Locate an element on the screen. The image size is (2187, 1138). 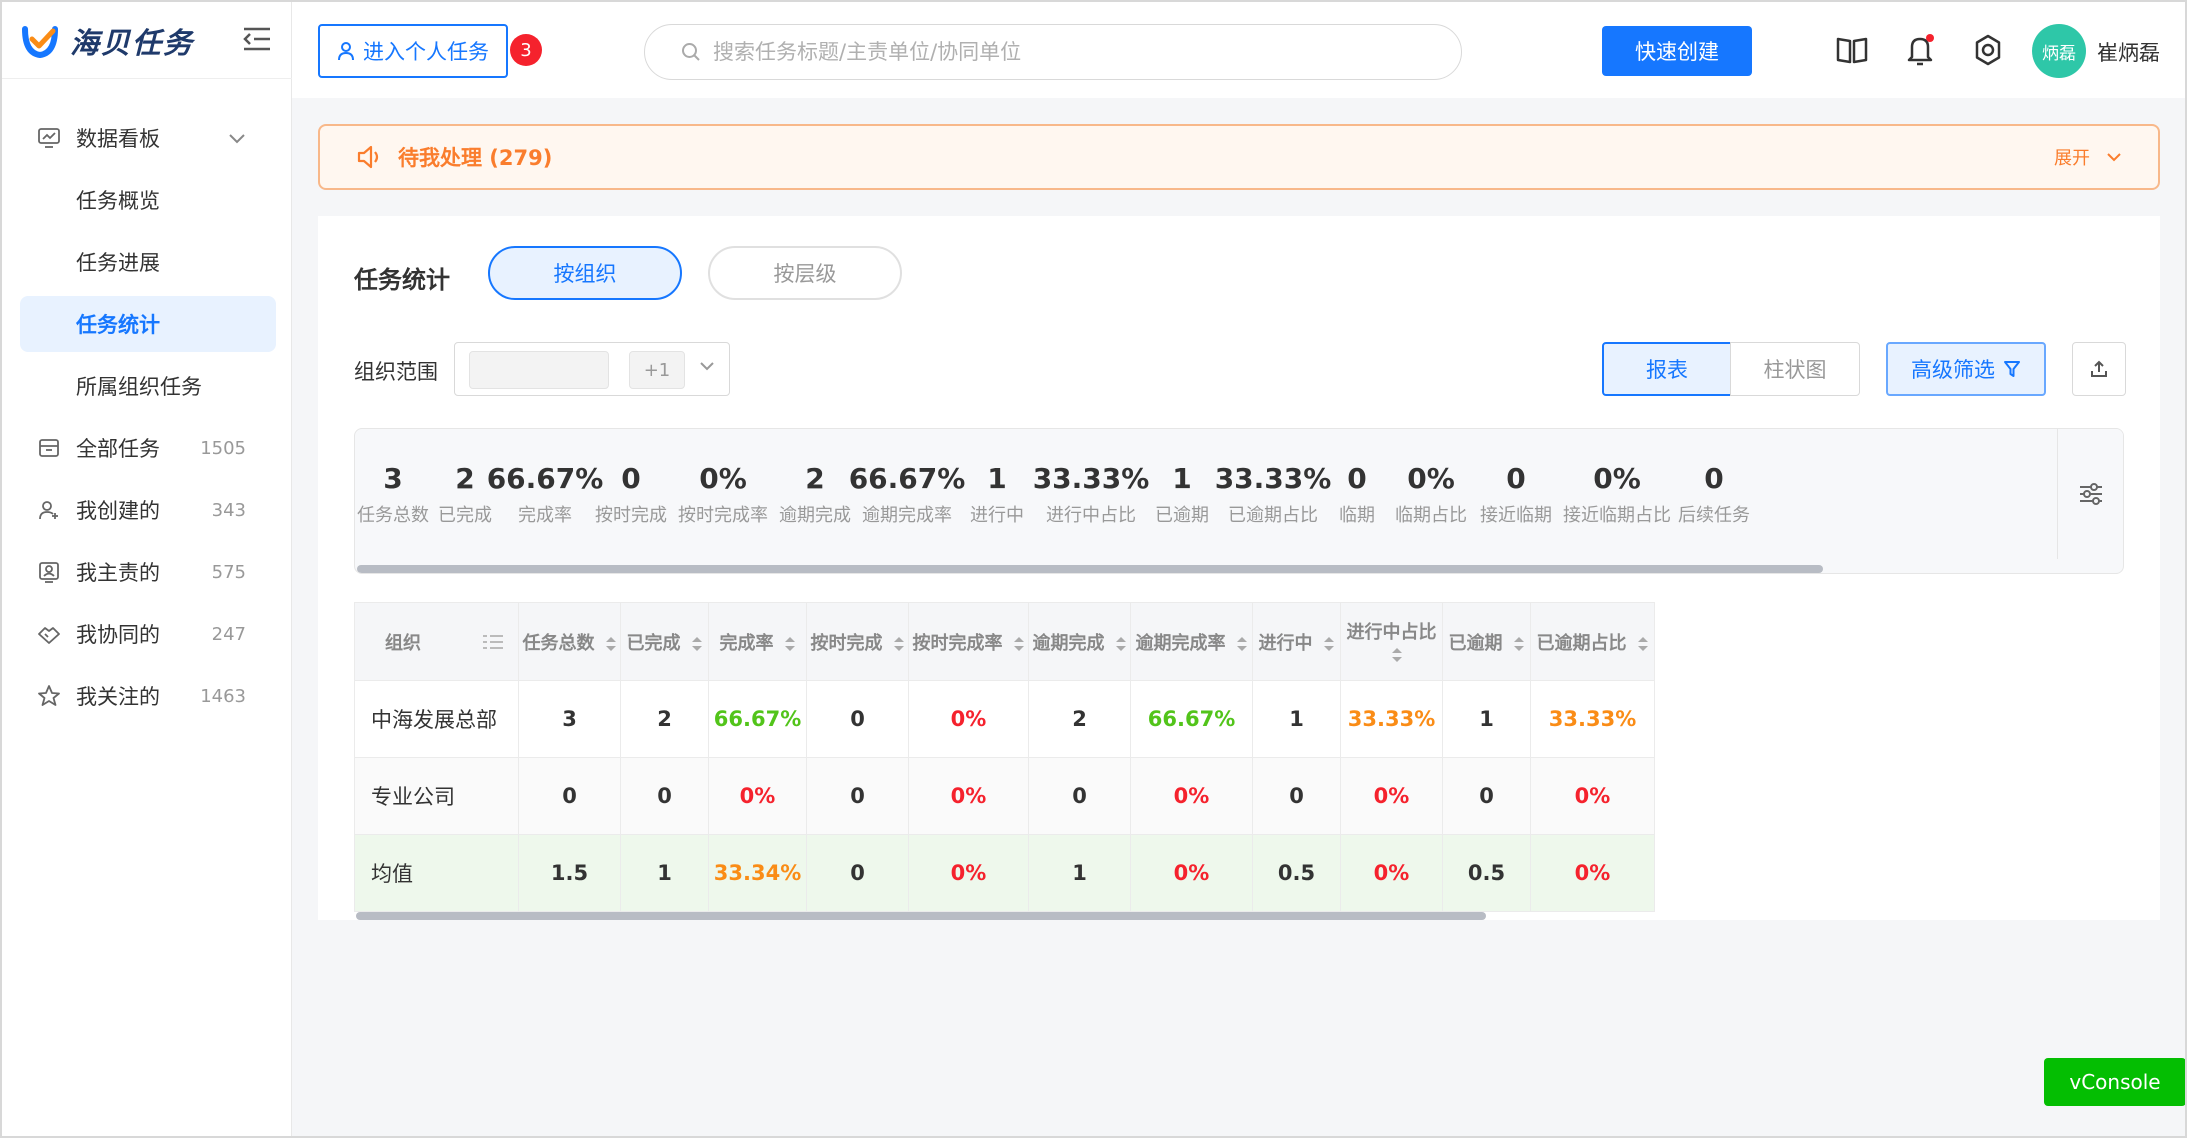
summary-value: 1 is located at coordinates (1182, 478).